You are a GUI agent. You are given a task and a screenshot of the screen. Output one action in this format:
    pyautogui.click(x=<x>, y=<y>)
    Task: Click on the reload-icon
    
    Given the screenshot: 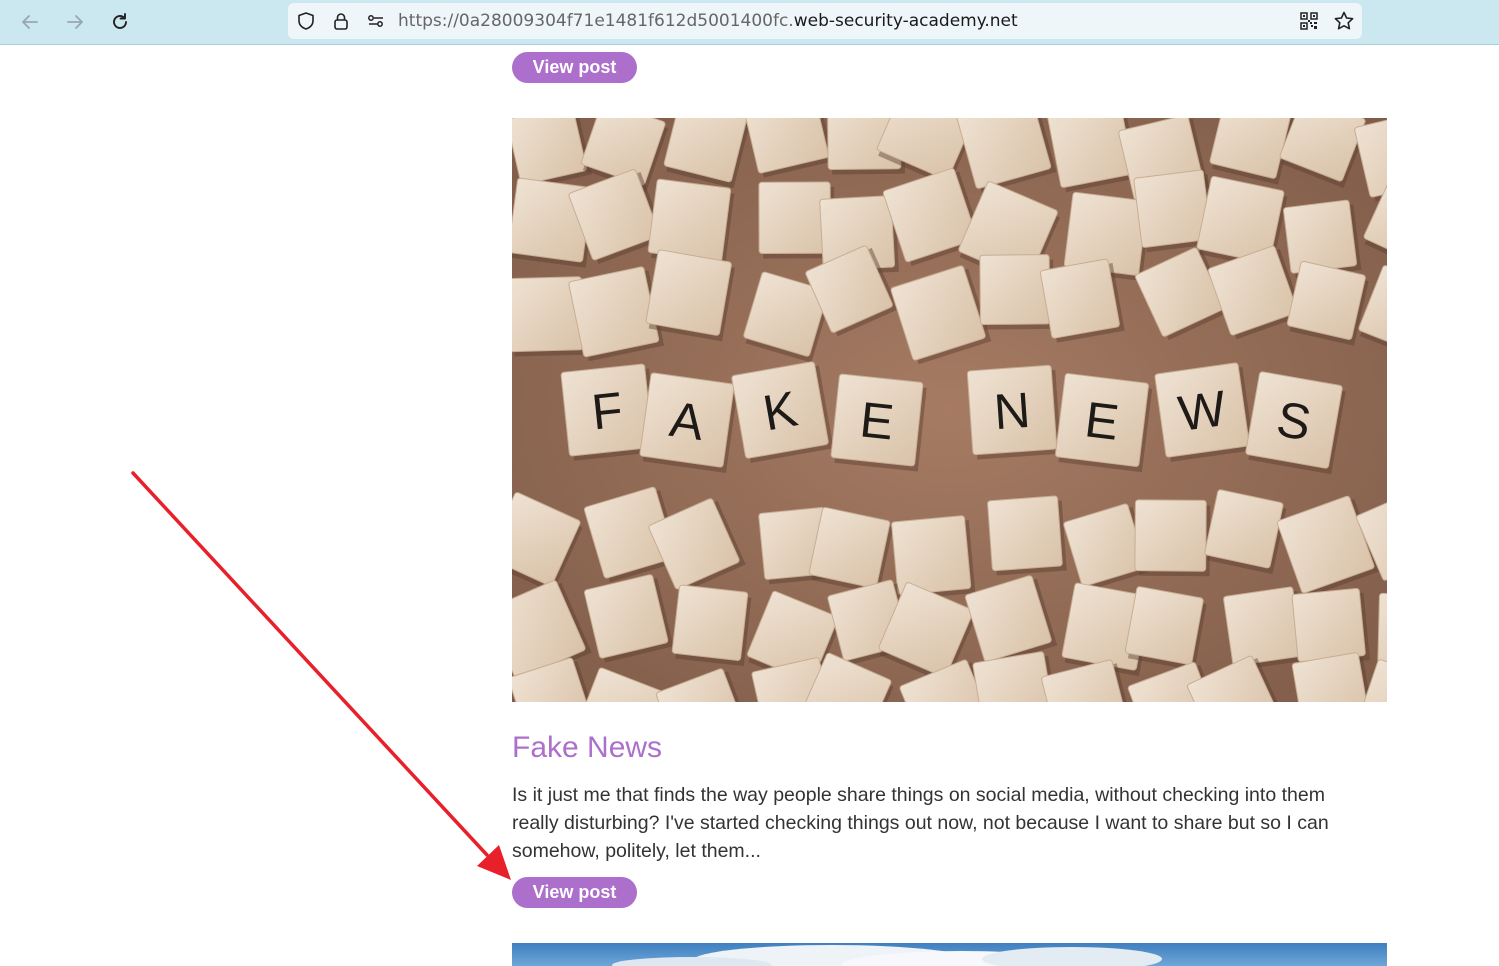 What is the action you would take?
    pyautogui.click(x=120, y=22)
    